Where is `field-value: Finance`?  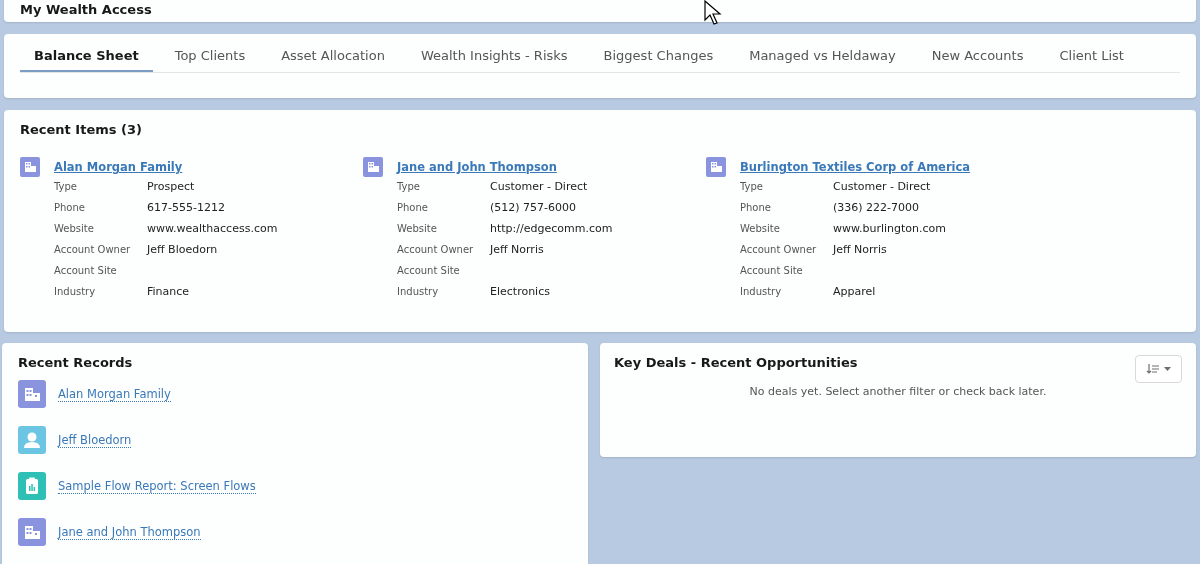 field-value: Finance is located at coordinates (169, 292).